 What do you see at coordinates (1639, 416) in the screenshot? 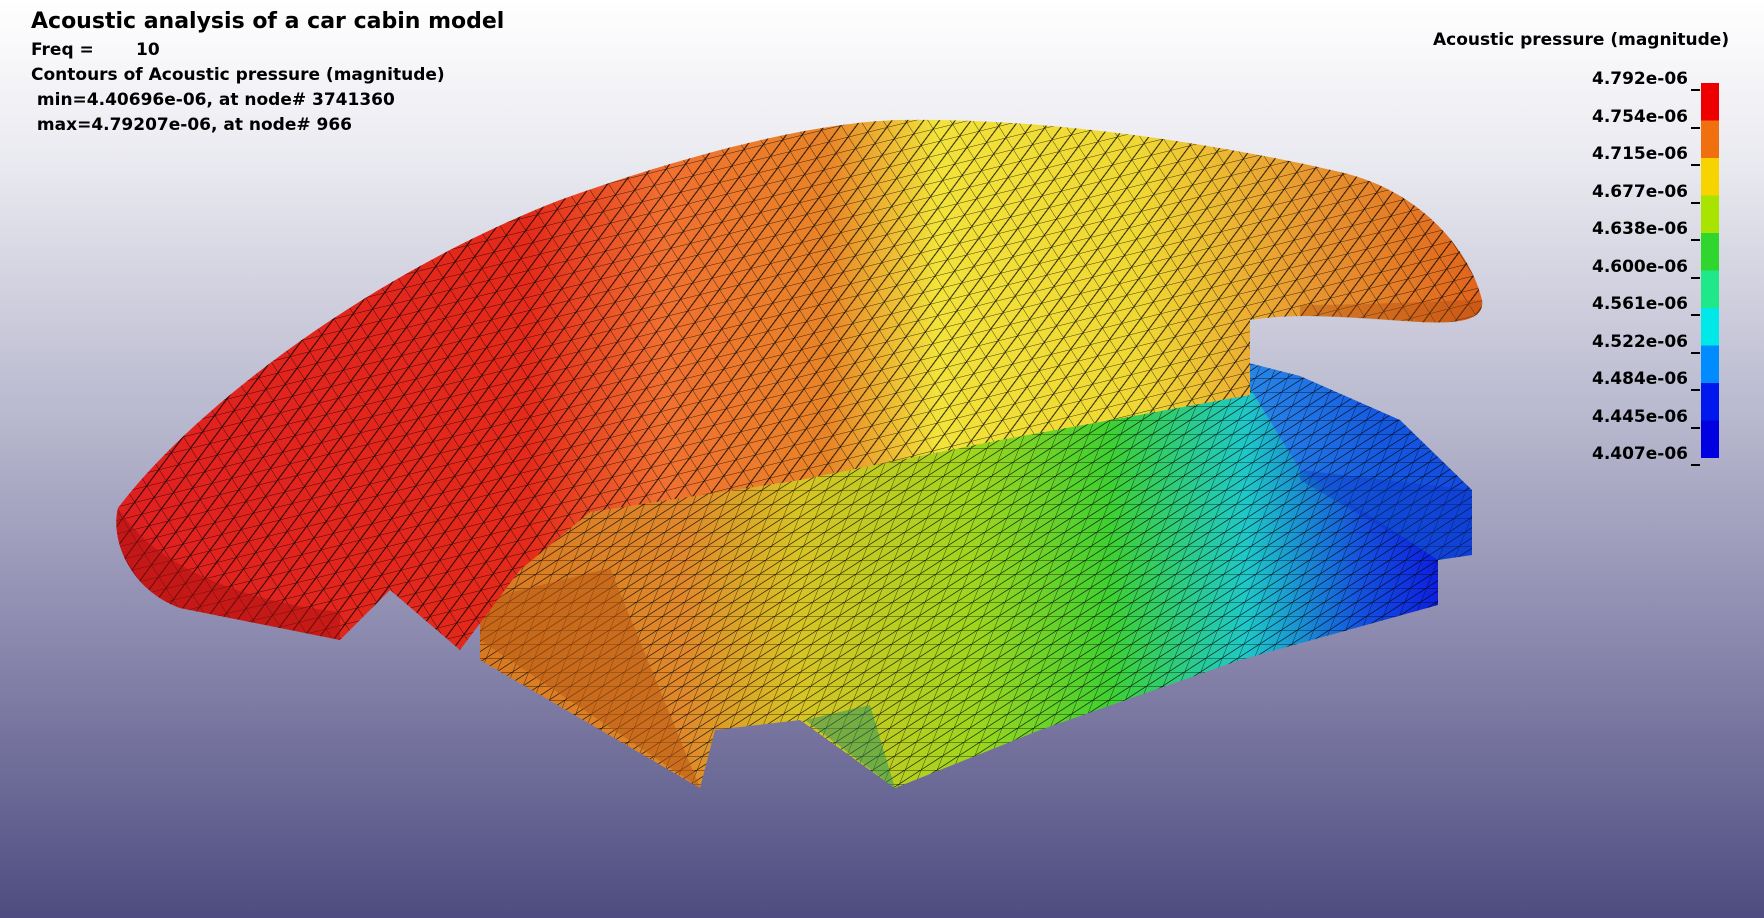
I see `legend-label: 4.445e-06` at bounding box center [1639, 416].